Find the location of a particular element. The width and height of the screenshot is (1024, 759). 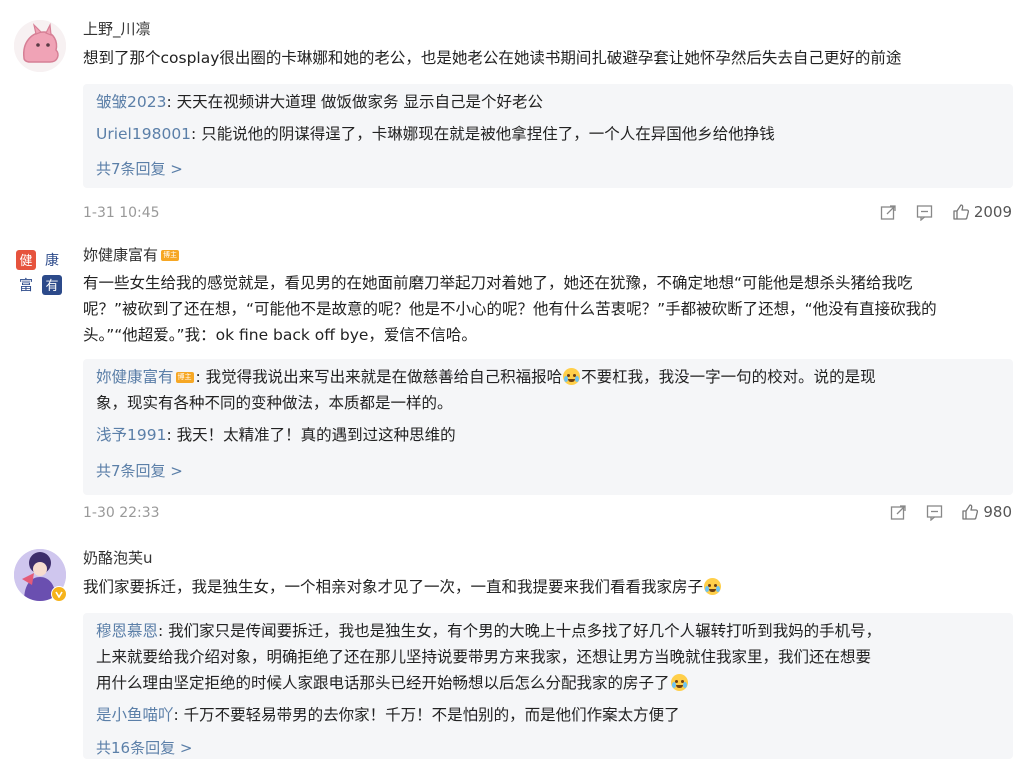

avatar: 健 康 富 有 is located at coordinates (40, 272).